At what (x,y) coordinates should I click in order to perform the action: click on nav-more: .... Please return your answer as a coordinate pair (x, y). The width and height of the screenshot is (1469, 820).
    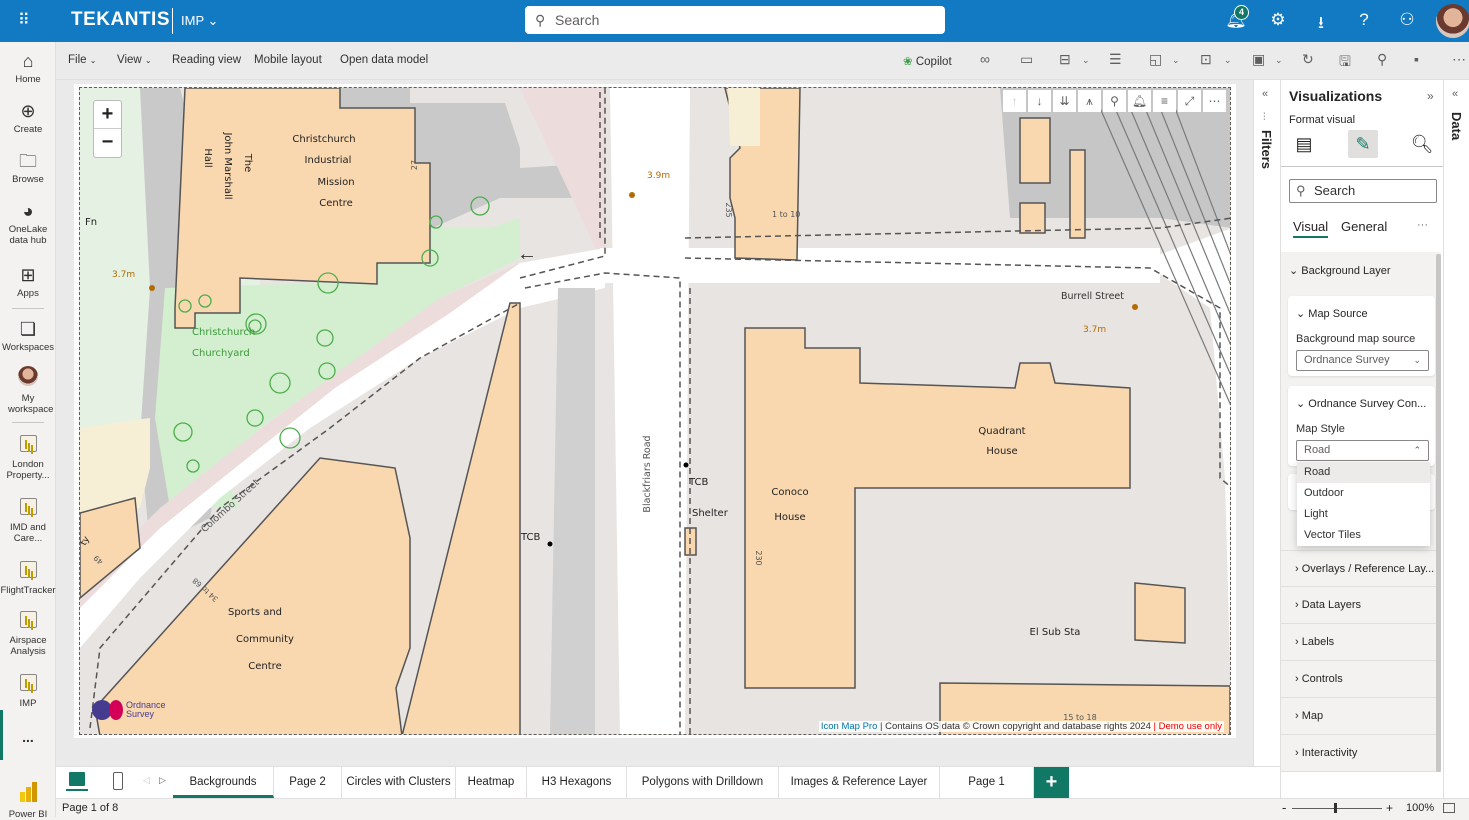
    Looking at the image, I should click on (28, 737).